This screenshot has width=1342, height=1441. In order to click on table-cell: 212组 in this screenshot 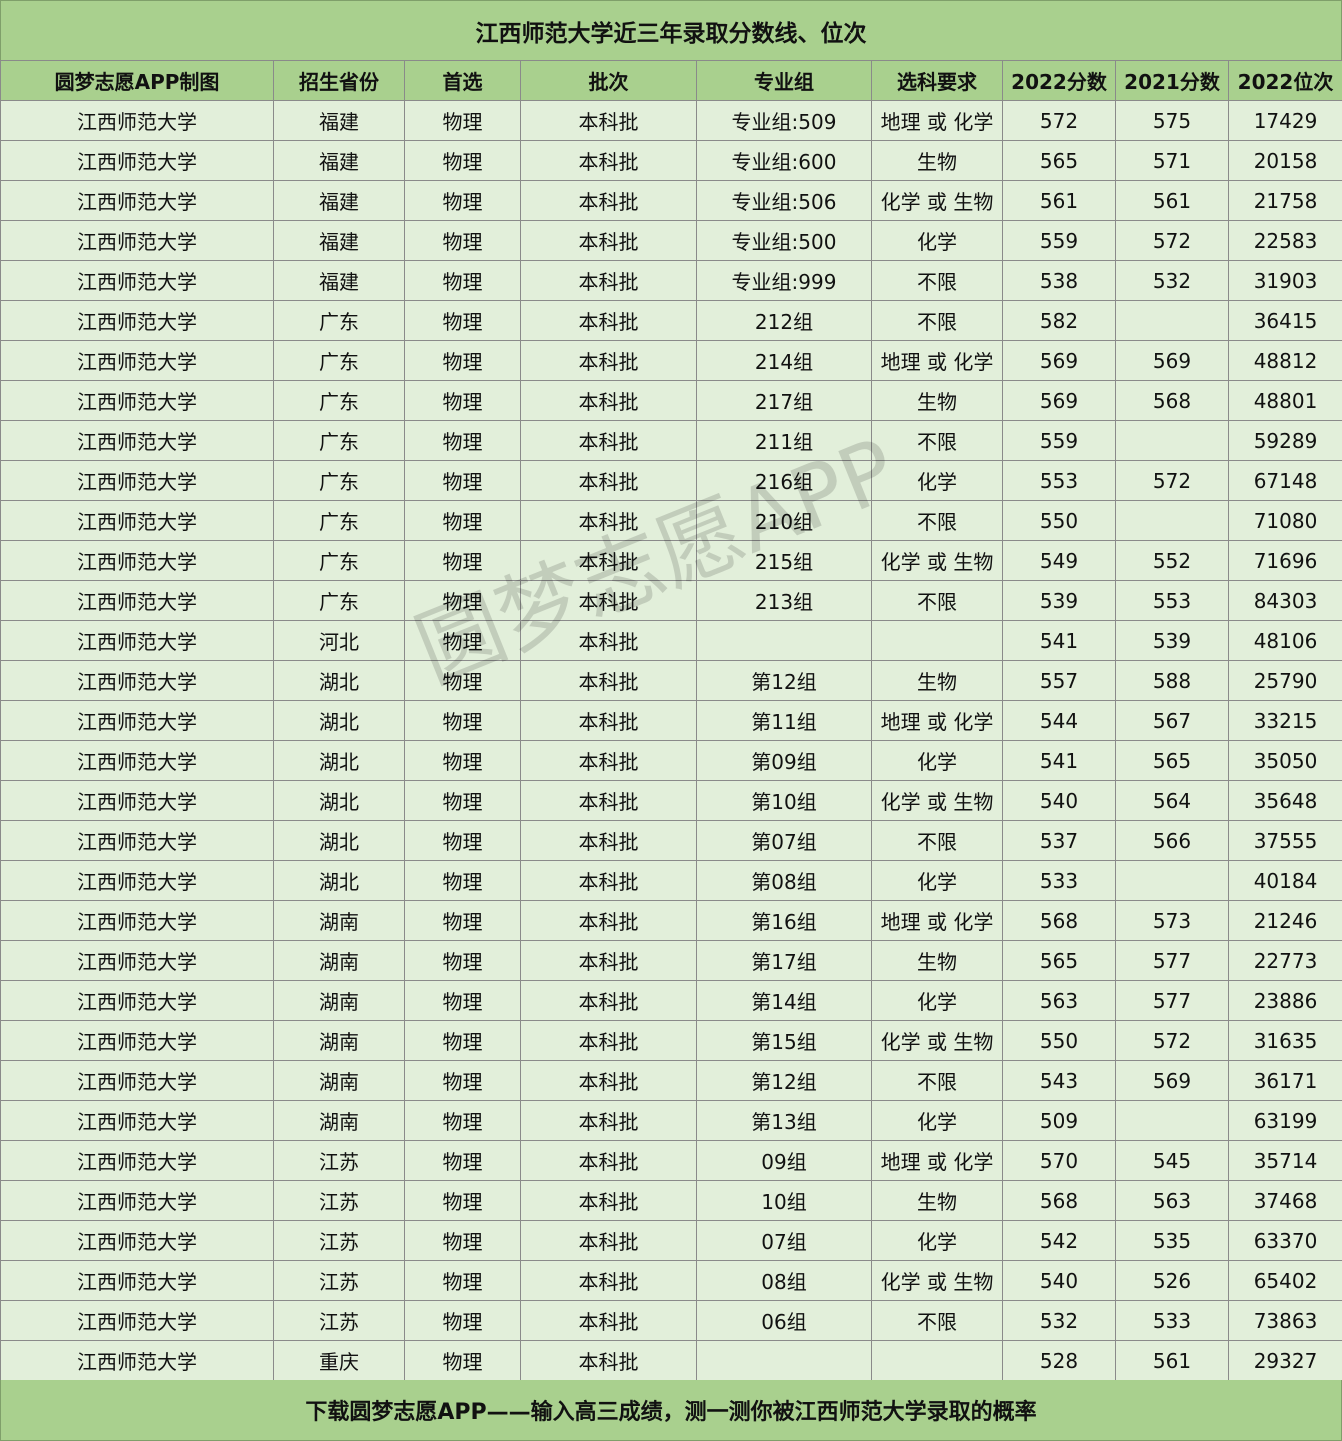, I will do `click(784, 320)`.